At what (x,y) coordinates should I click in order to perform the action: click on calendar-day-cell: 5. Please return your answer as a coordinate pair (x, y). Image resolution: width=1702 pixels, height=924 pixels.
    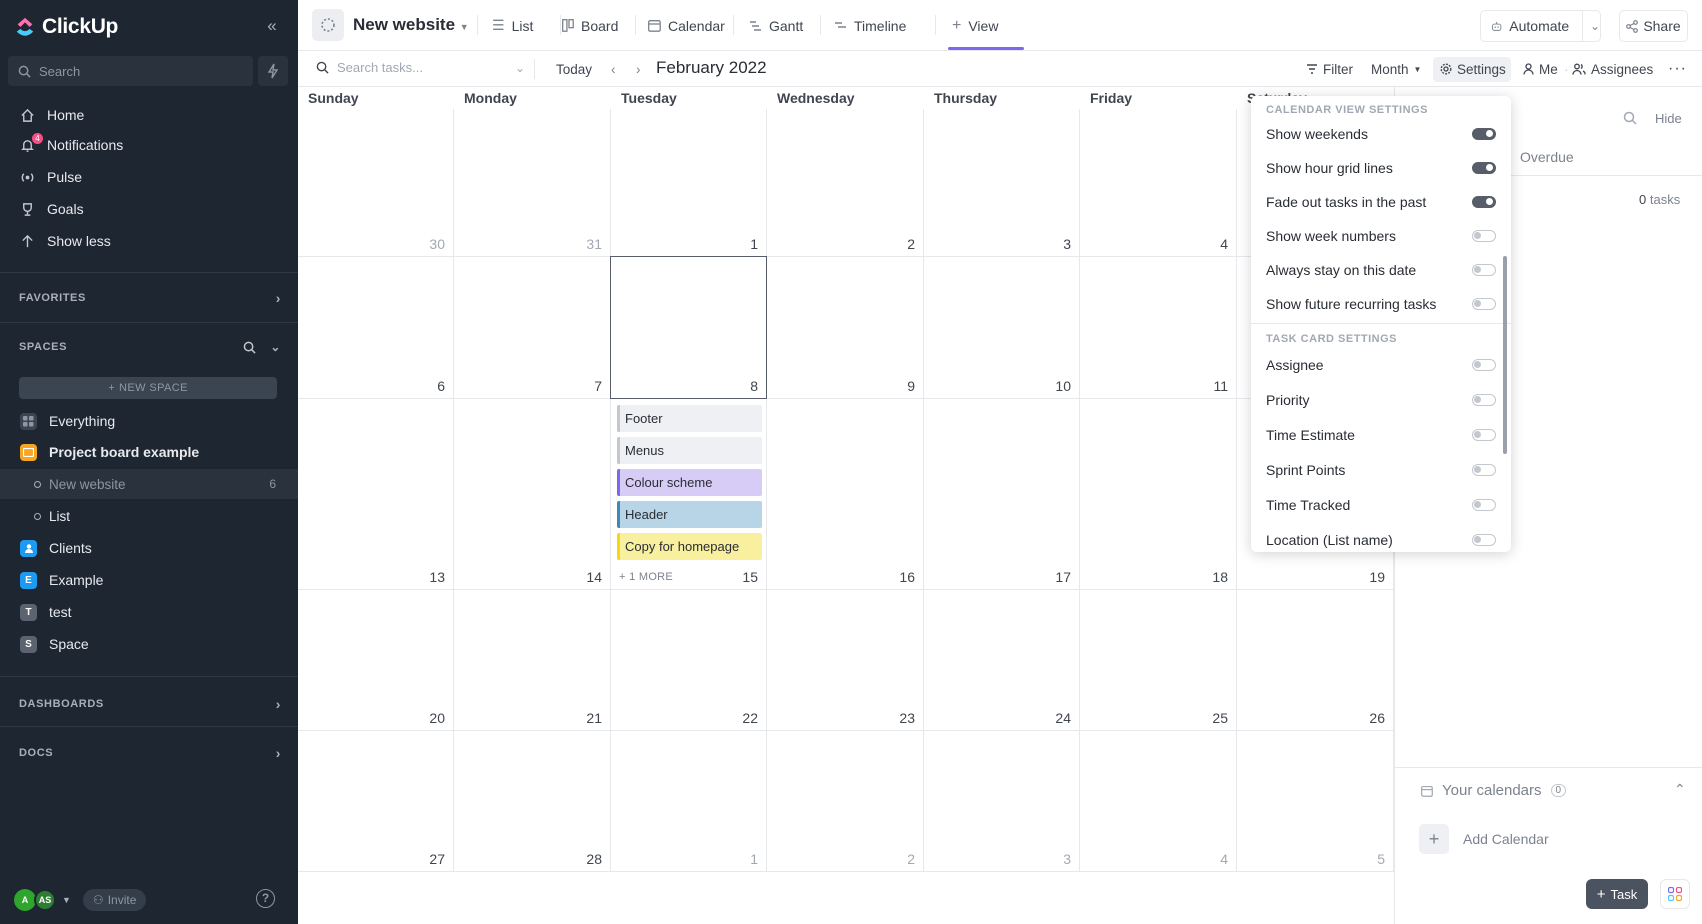
    Looking at the image, I should click on (1315, 801).